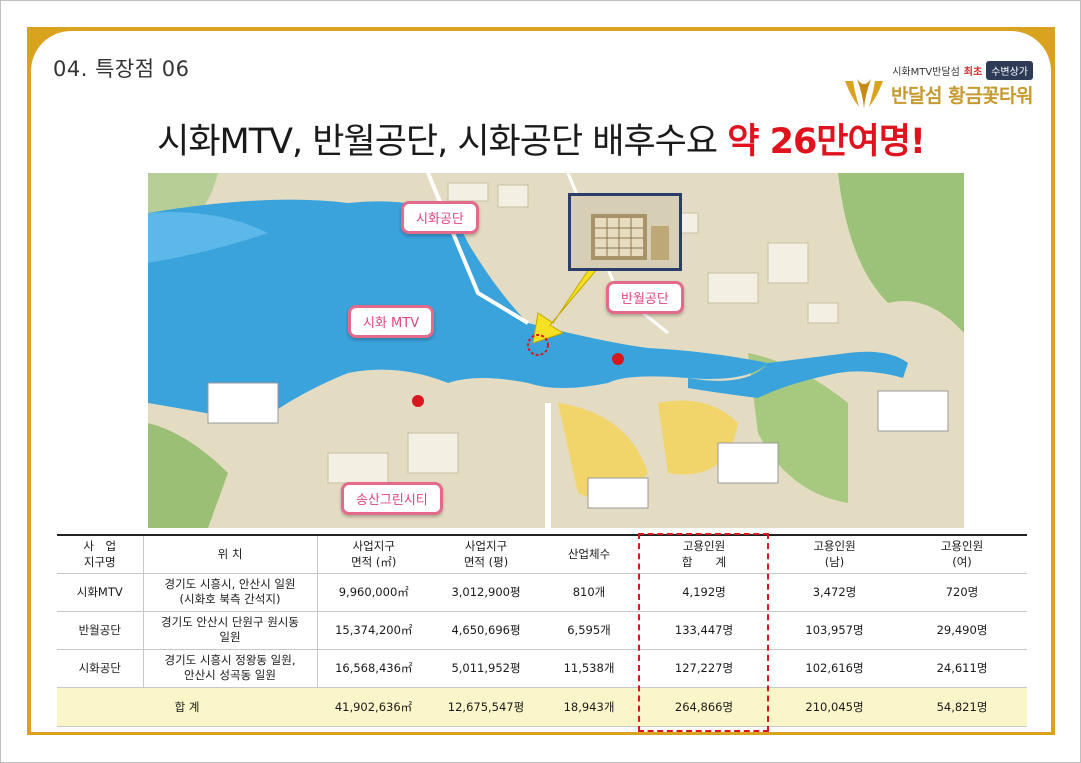 The height and width of the screenshot is (763, 1081). Describe the element at coordinates (962, 95) in the screenshot. I see `brand-name: 반달섬 황금꽃타워` at that location.